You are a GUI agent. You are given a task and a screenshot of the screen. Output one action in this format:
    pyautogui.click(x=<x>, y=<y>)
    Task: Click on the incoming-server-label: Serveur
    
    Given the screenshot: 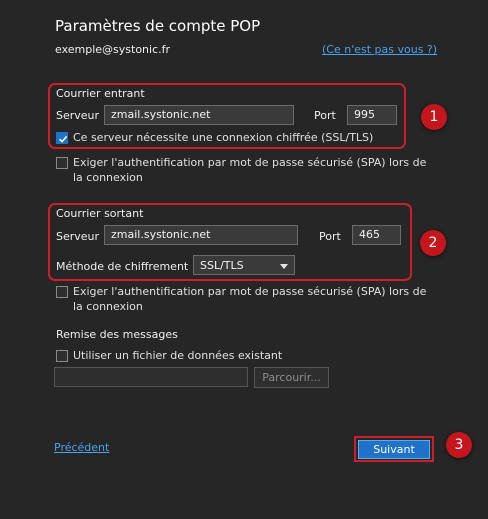 What is the action you would take?
    pyautogui.click(x=78, y=115)
    